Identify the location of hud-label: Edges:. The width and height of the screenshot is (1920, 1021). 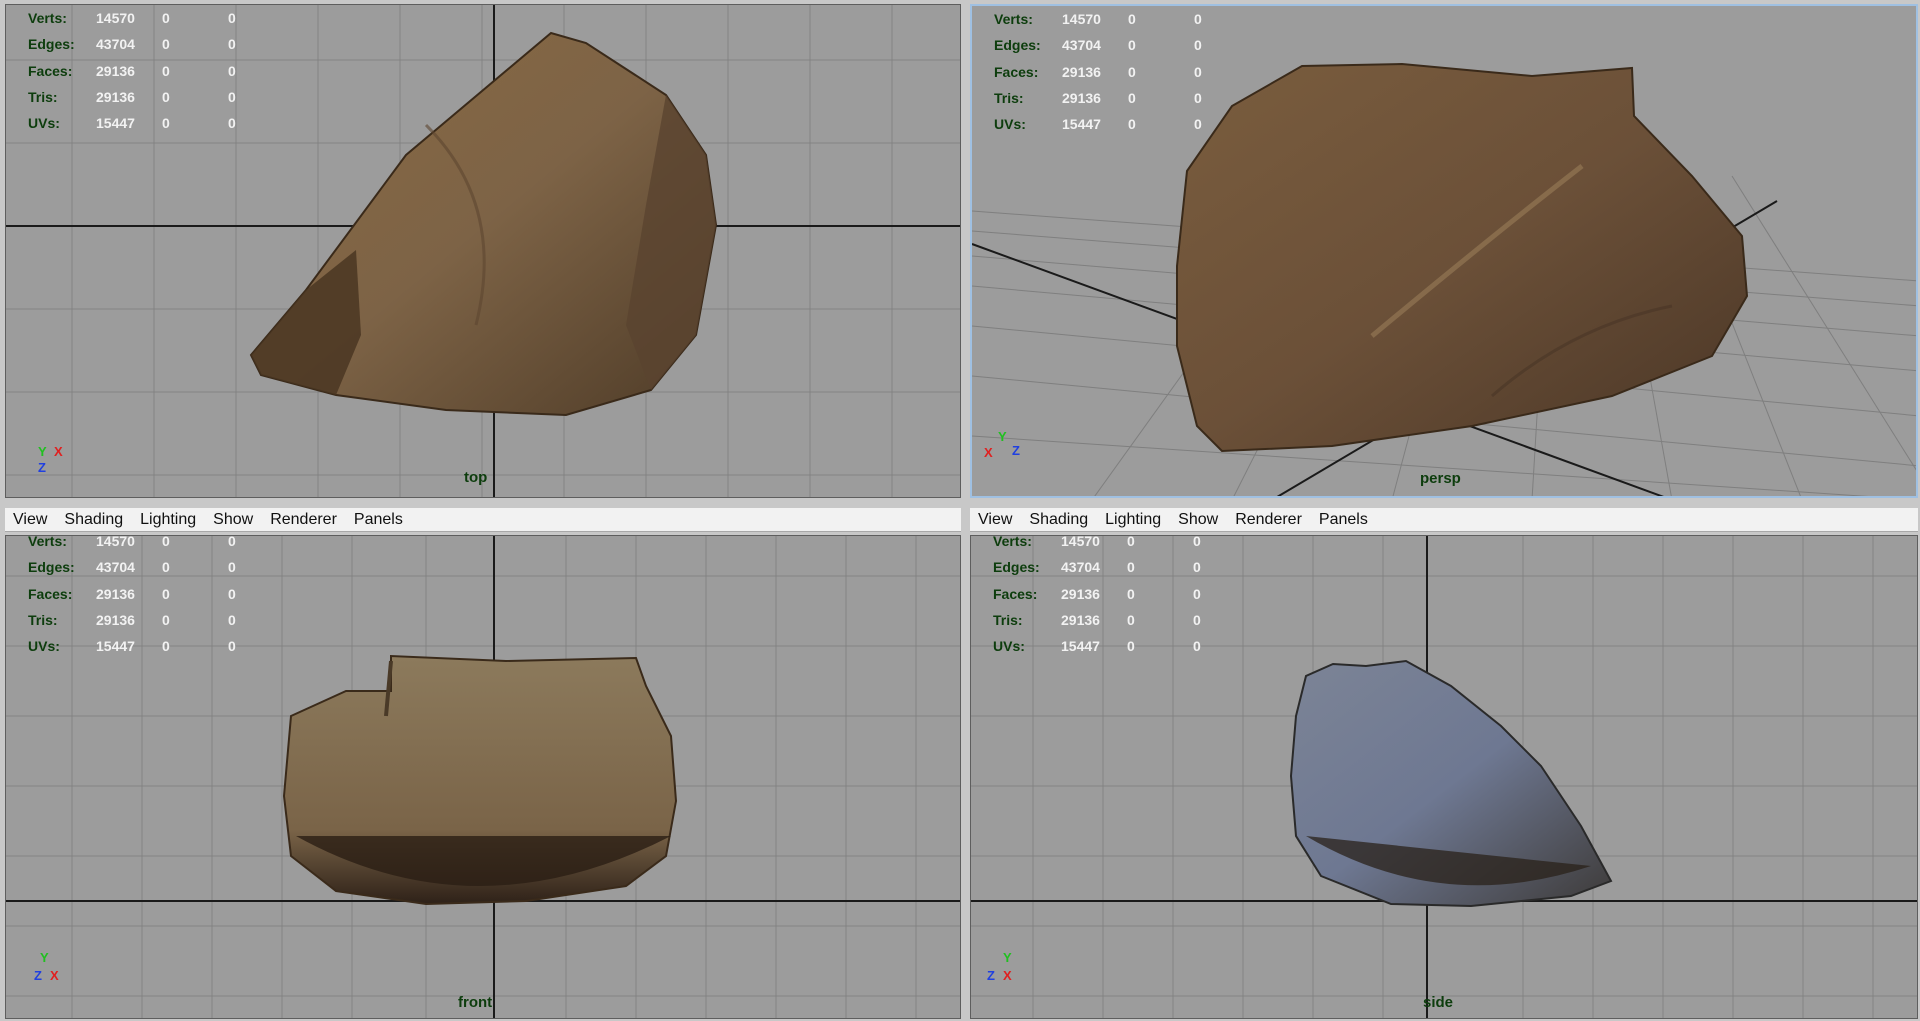
(1016, 567).